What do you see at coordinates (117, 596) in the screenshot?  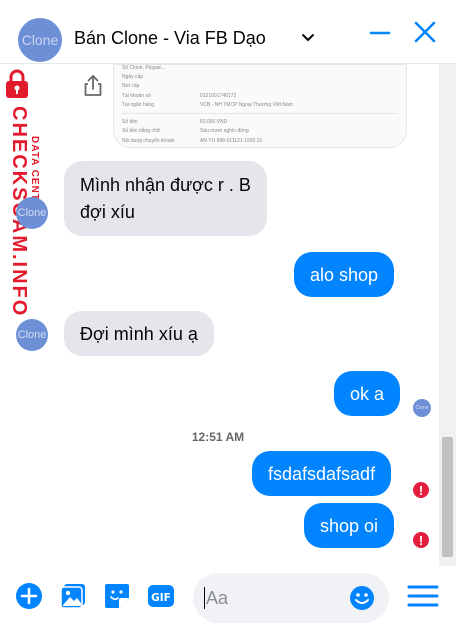 I see `sticker-icon` at bounding box center [117, 596].